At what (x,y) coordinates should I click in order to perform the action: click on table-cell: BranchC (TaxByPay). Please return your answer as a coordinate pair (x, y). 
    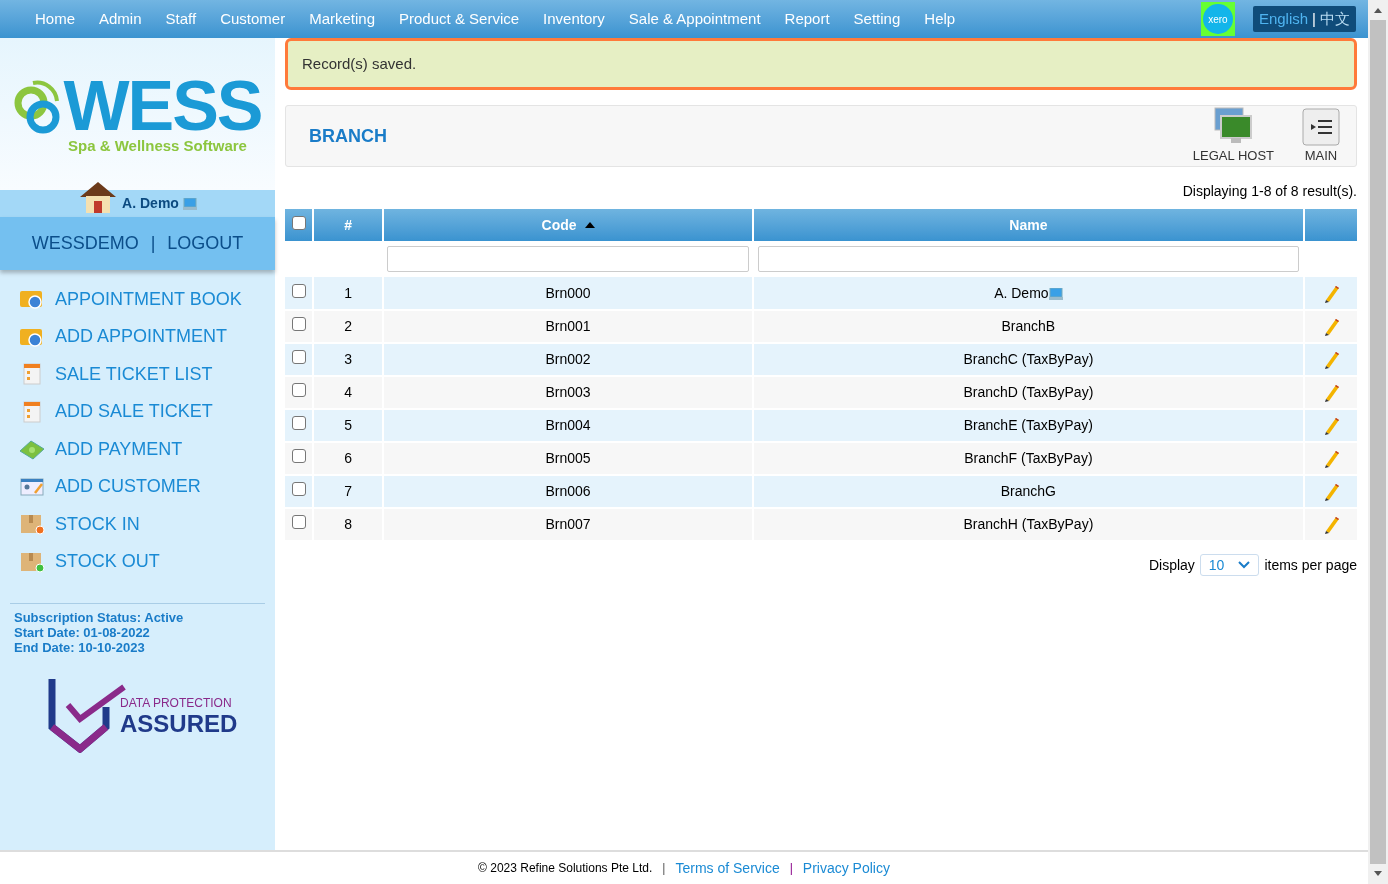
    Looking at the image, I should click on (1028, 359).